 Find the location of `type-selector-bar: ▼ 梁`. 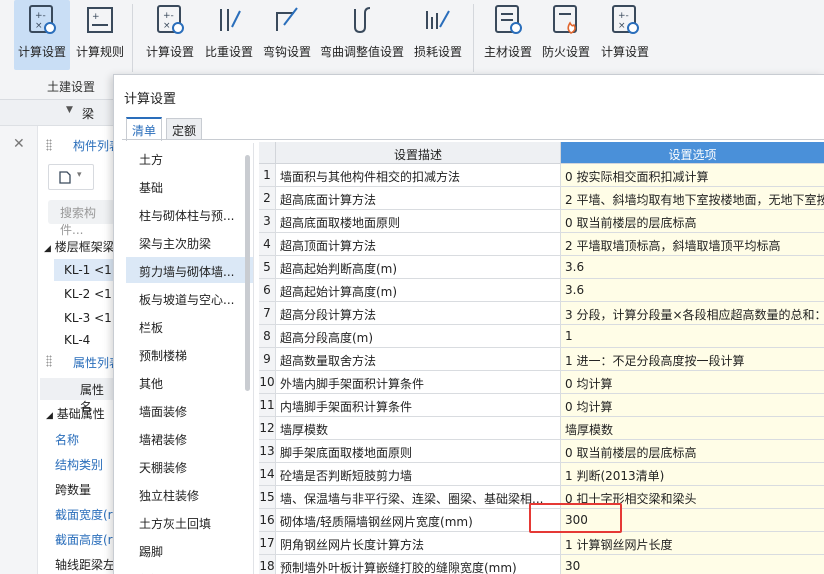

type-selector-bar: ▼ 梁 is located at coordinates (57, 113).